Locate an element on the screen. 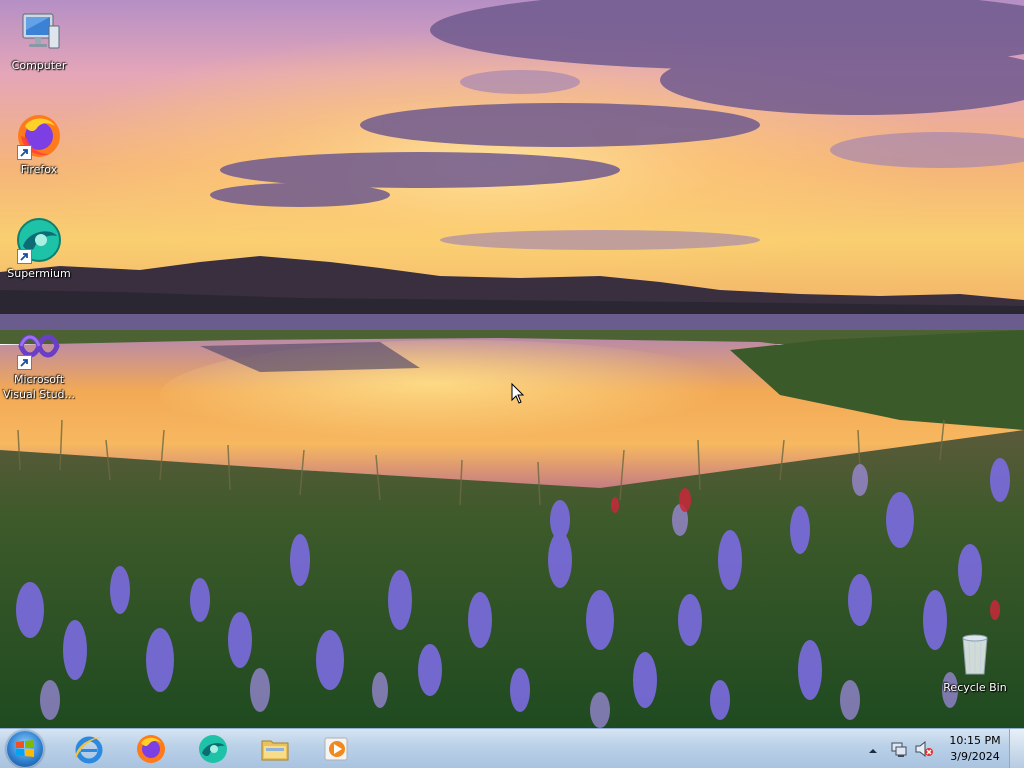  desktop-icon-label: Firefox is located at coordinates (39, 169).